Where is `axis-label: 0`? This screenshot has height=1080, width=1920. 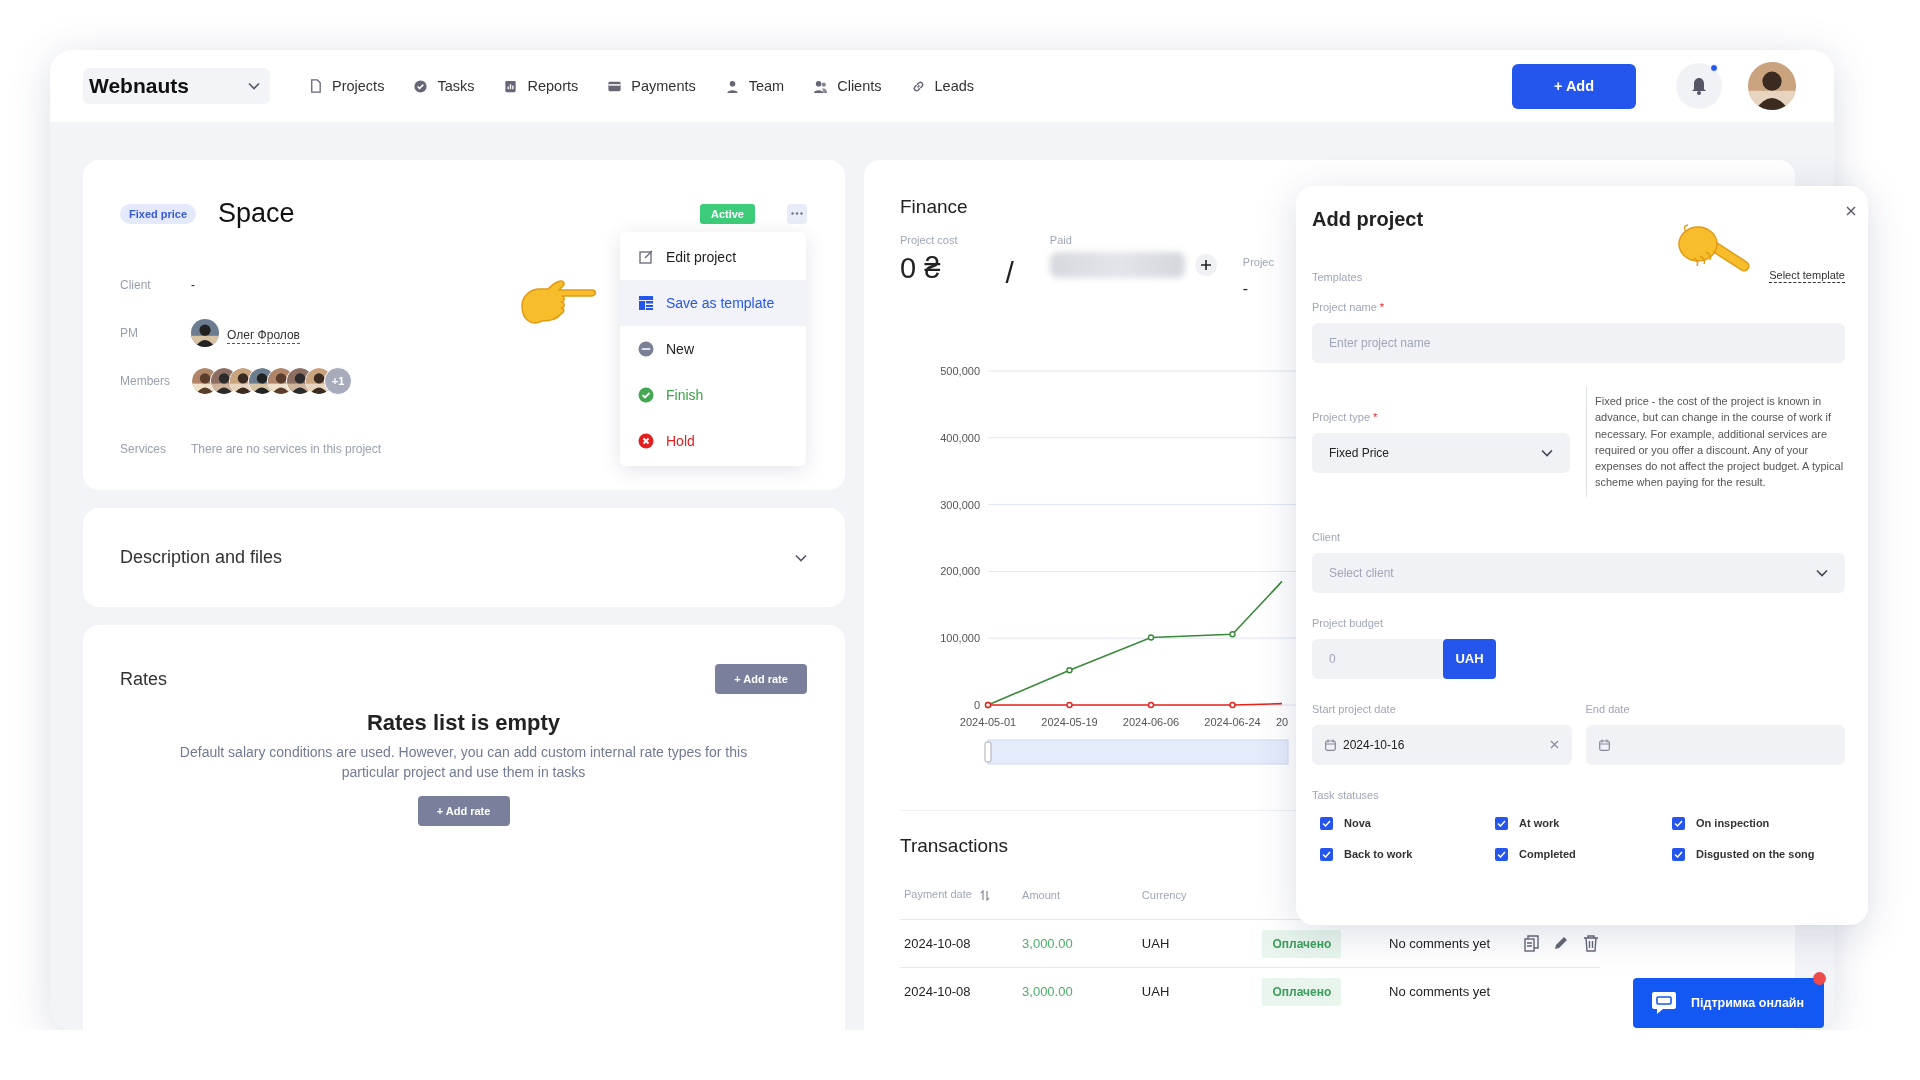
axis-label: 0 is located at coordinates (976, 705).